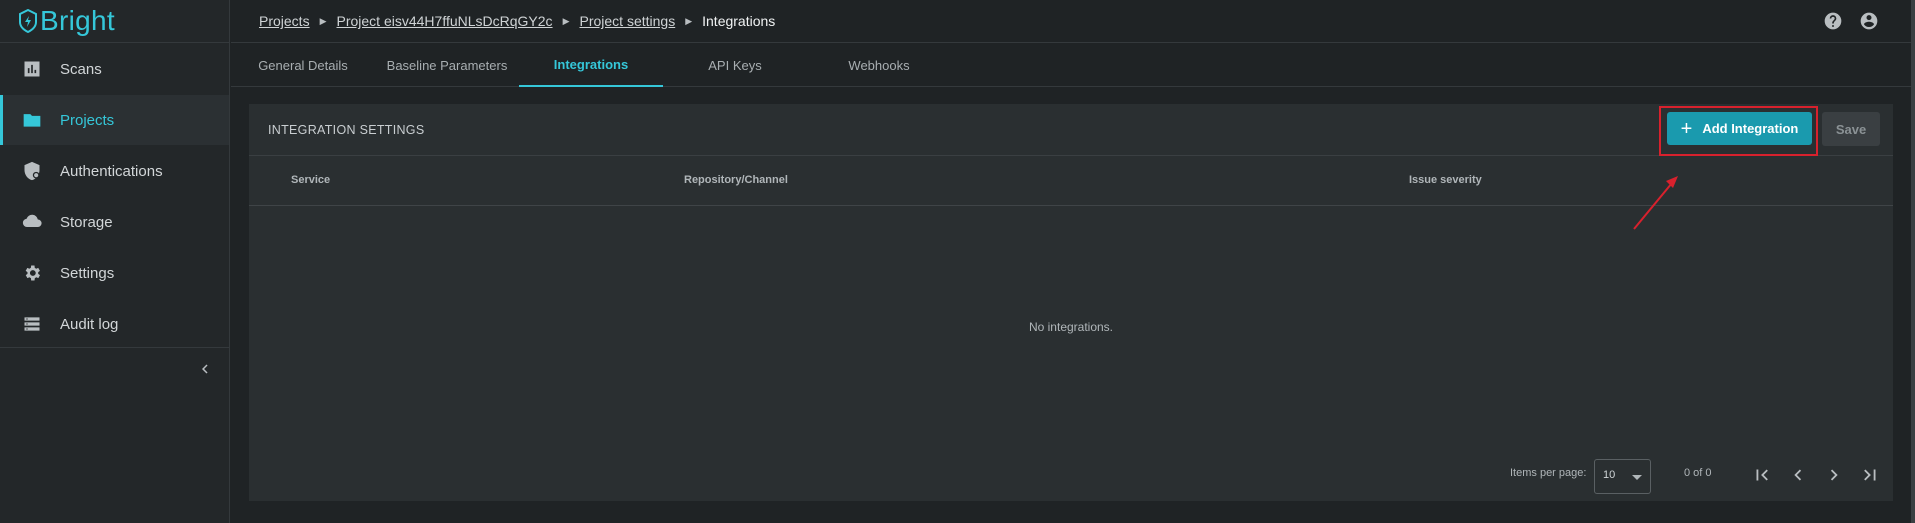 This screenshot has height=523, width=1915. What do you see at coordinates (32, 273) in the screenshot?
I see `gear-icon` at bounding box center [32, 273].